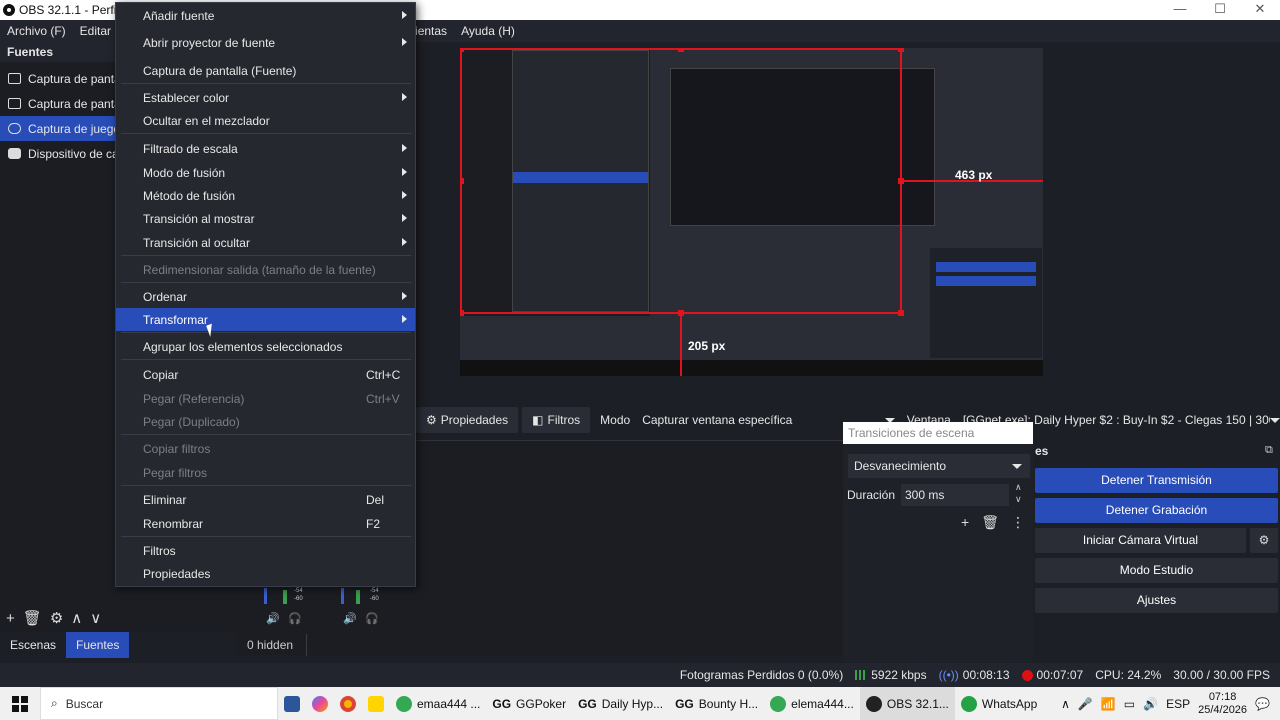  Describe the element at coordinates (76, 618) in the screenshot. I see `move-up-icon: ∧` at that location.